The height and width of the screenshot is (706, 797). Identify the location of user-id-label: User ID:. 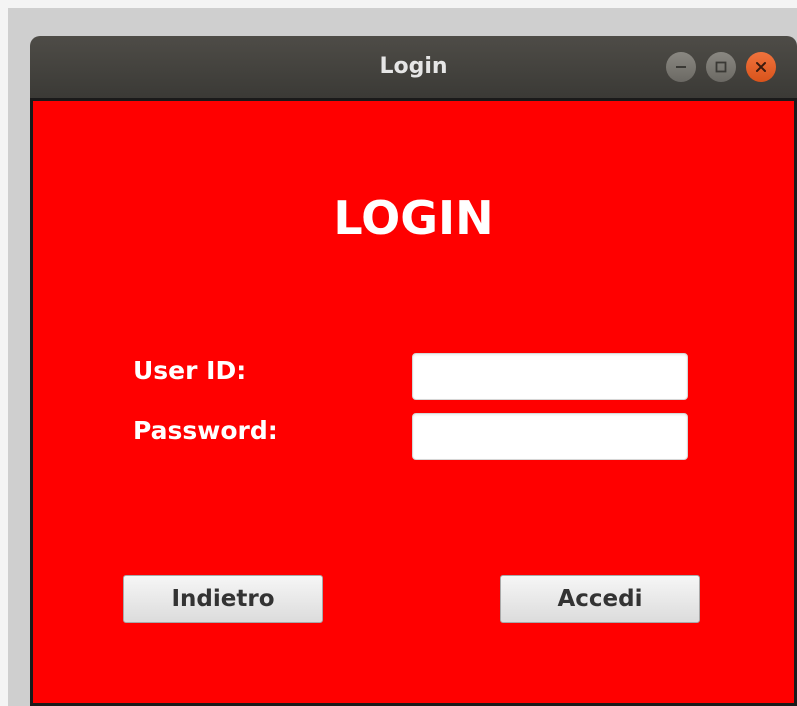
(190, 370).